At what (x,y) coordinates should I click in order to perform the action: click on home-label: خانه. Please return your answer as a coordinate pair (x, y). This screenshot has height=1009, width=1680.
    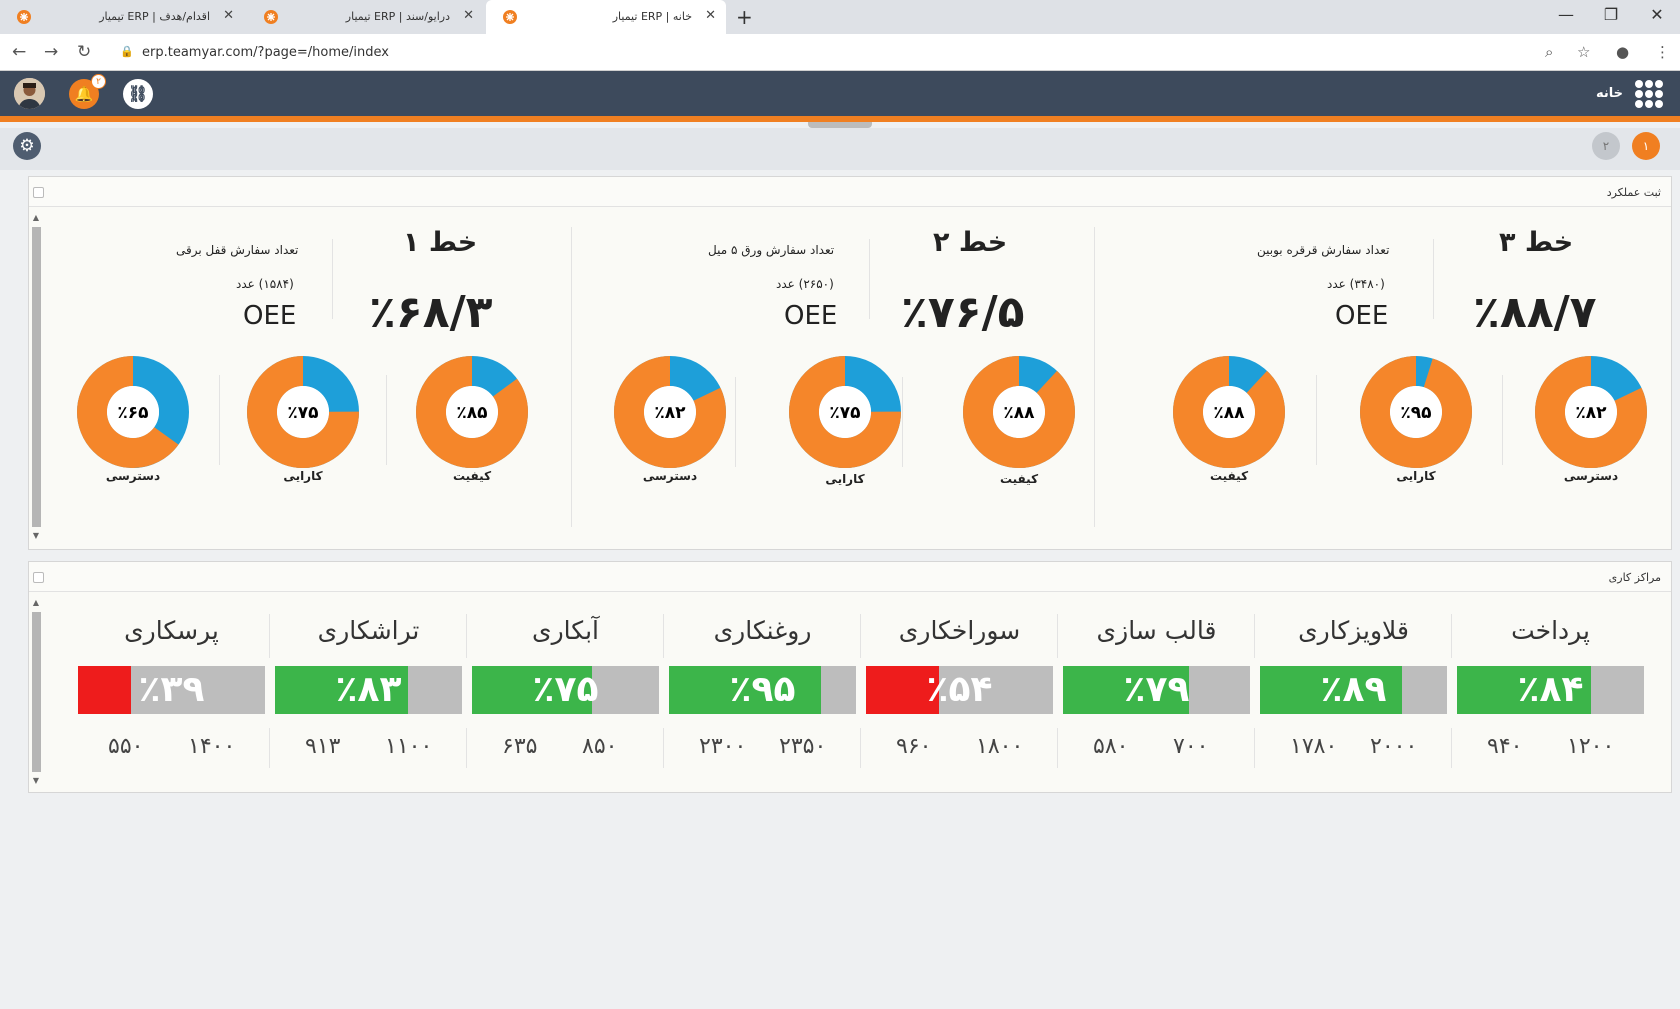
    Looking at the image, I should click on (1609, 93).